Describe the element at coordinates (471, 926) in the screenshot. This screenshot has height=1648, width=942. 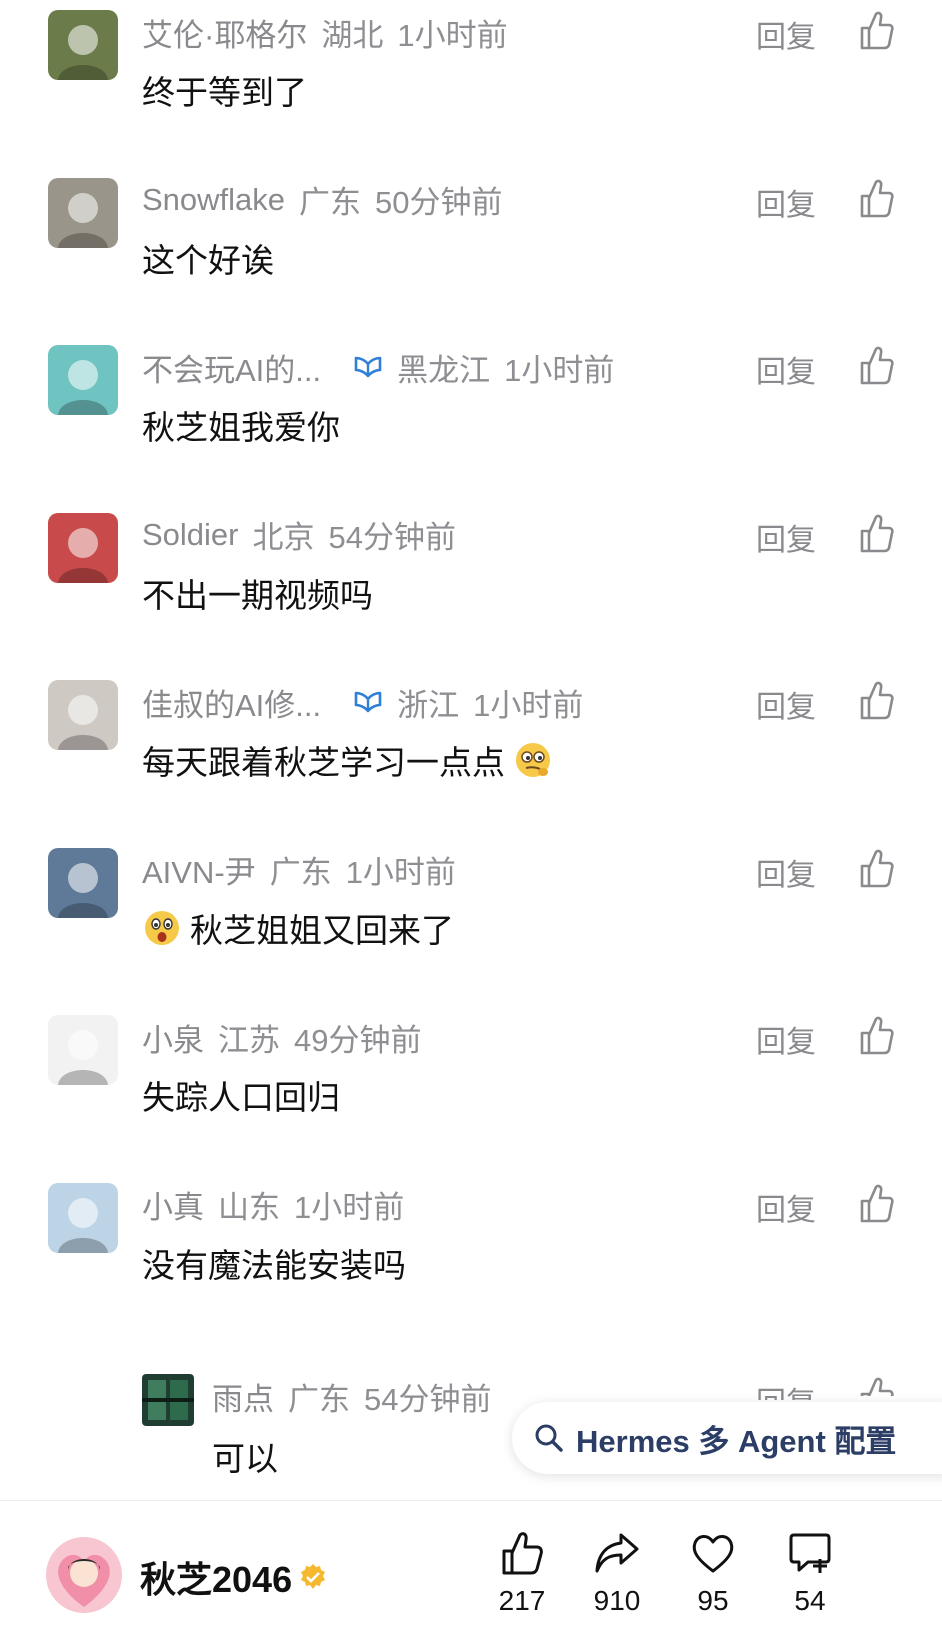
I see `comment-item: AIVN-尹 广东 1小时前秋芝姐姐又回来了 回复` at that location.